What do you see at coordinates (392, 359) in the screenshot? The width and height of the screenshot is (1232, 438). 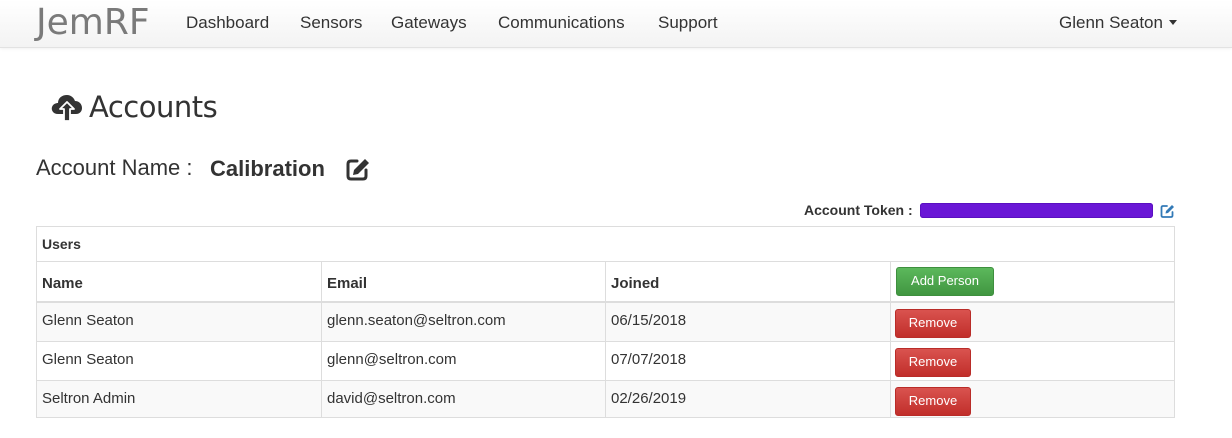 I see `user-email-cell: glenn@seltron.com` at bounding box center [392, 359].